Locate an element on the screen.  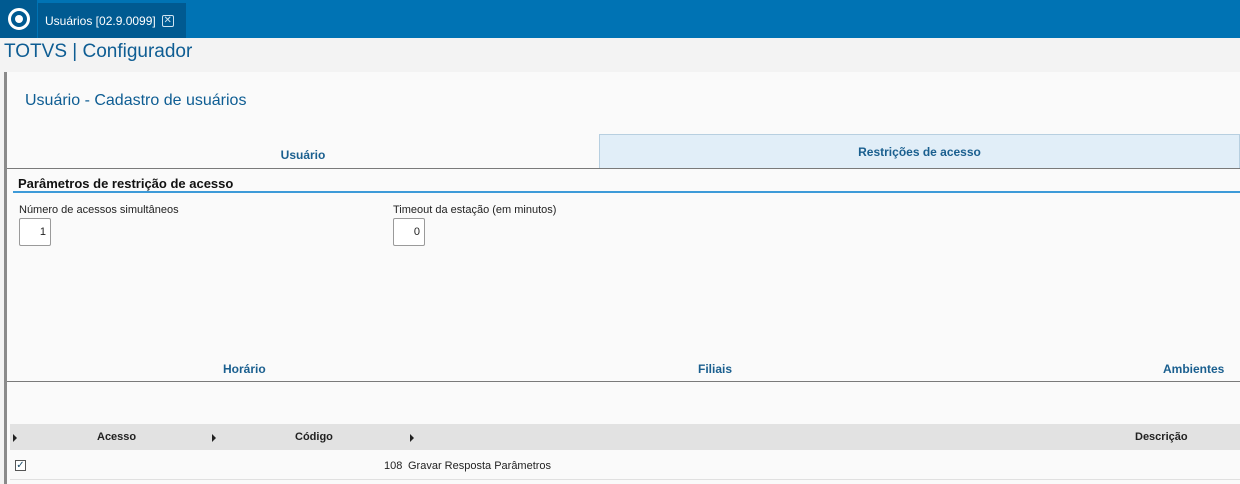
section-divider is located at coordinates (626, 192).